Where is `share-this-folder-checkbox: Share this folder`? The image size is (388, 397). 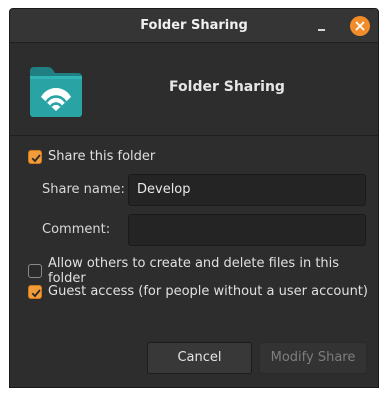
share-this-folder-checkbox: Share this folder is located at coordinates (91, 156).